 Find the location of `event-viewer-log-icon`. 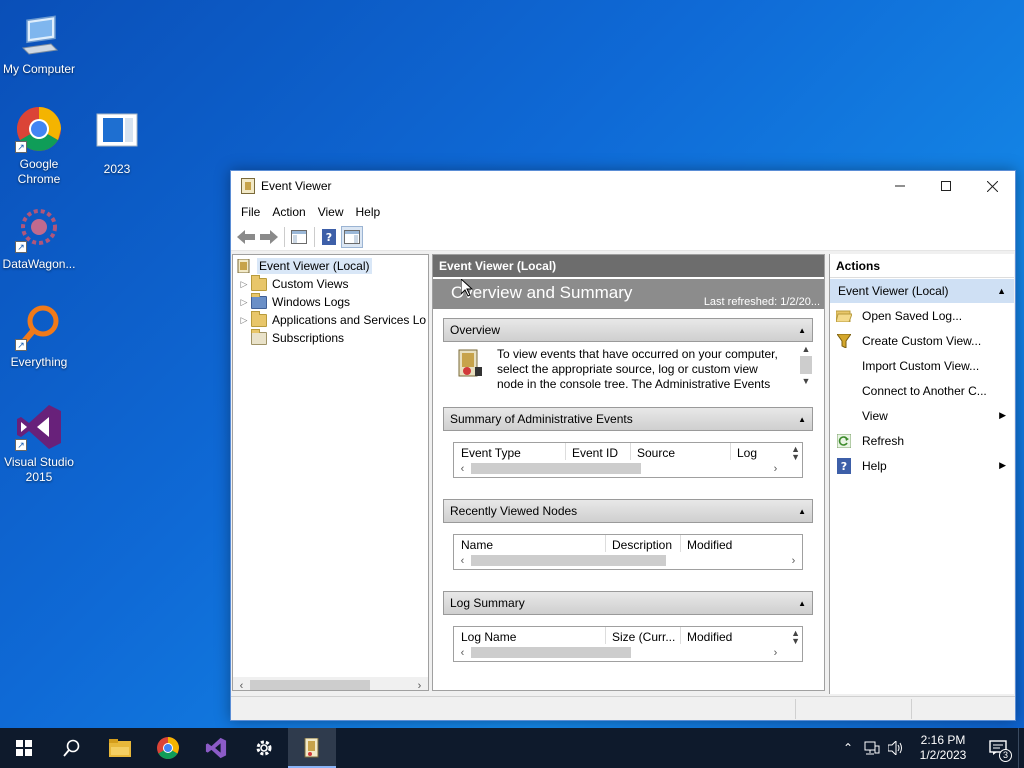

event-viewer-log-icon is located at coordinates (470, 365).